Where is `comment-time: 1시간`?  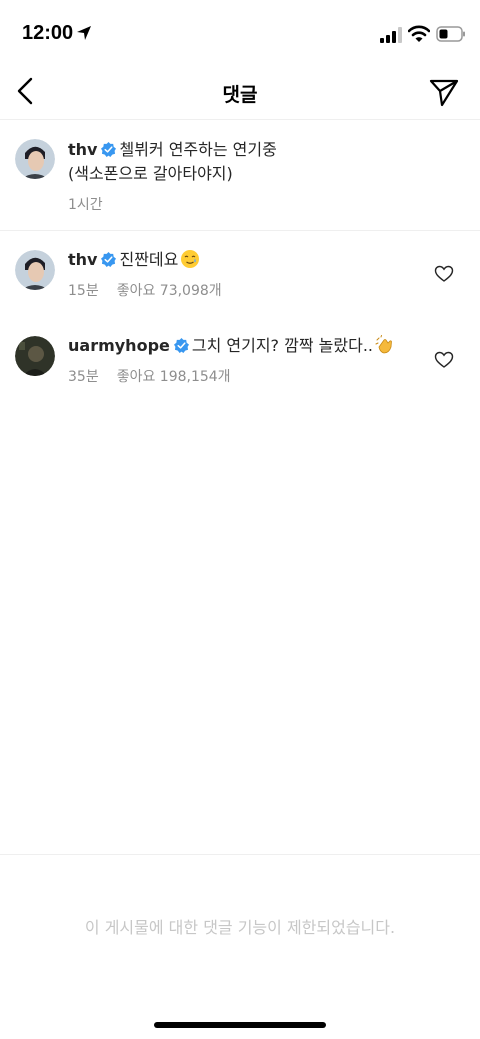
comment-time: 1시간 is located at coordinates (85, 205).